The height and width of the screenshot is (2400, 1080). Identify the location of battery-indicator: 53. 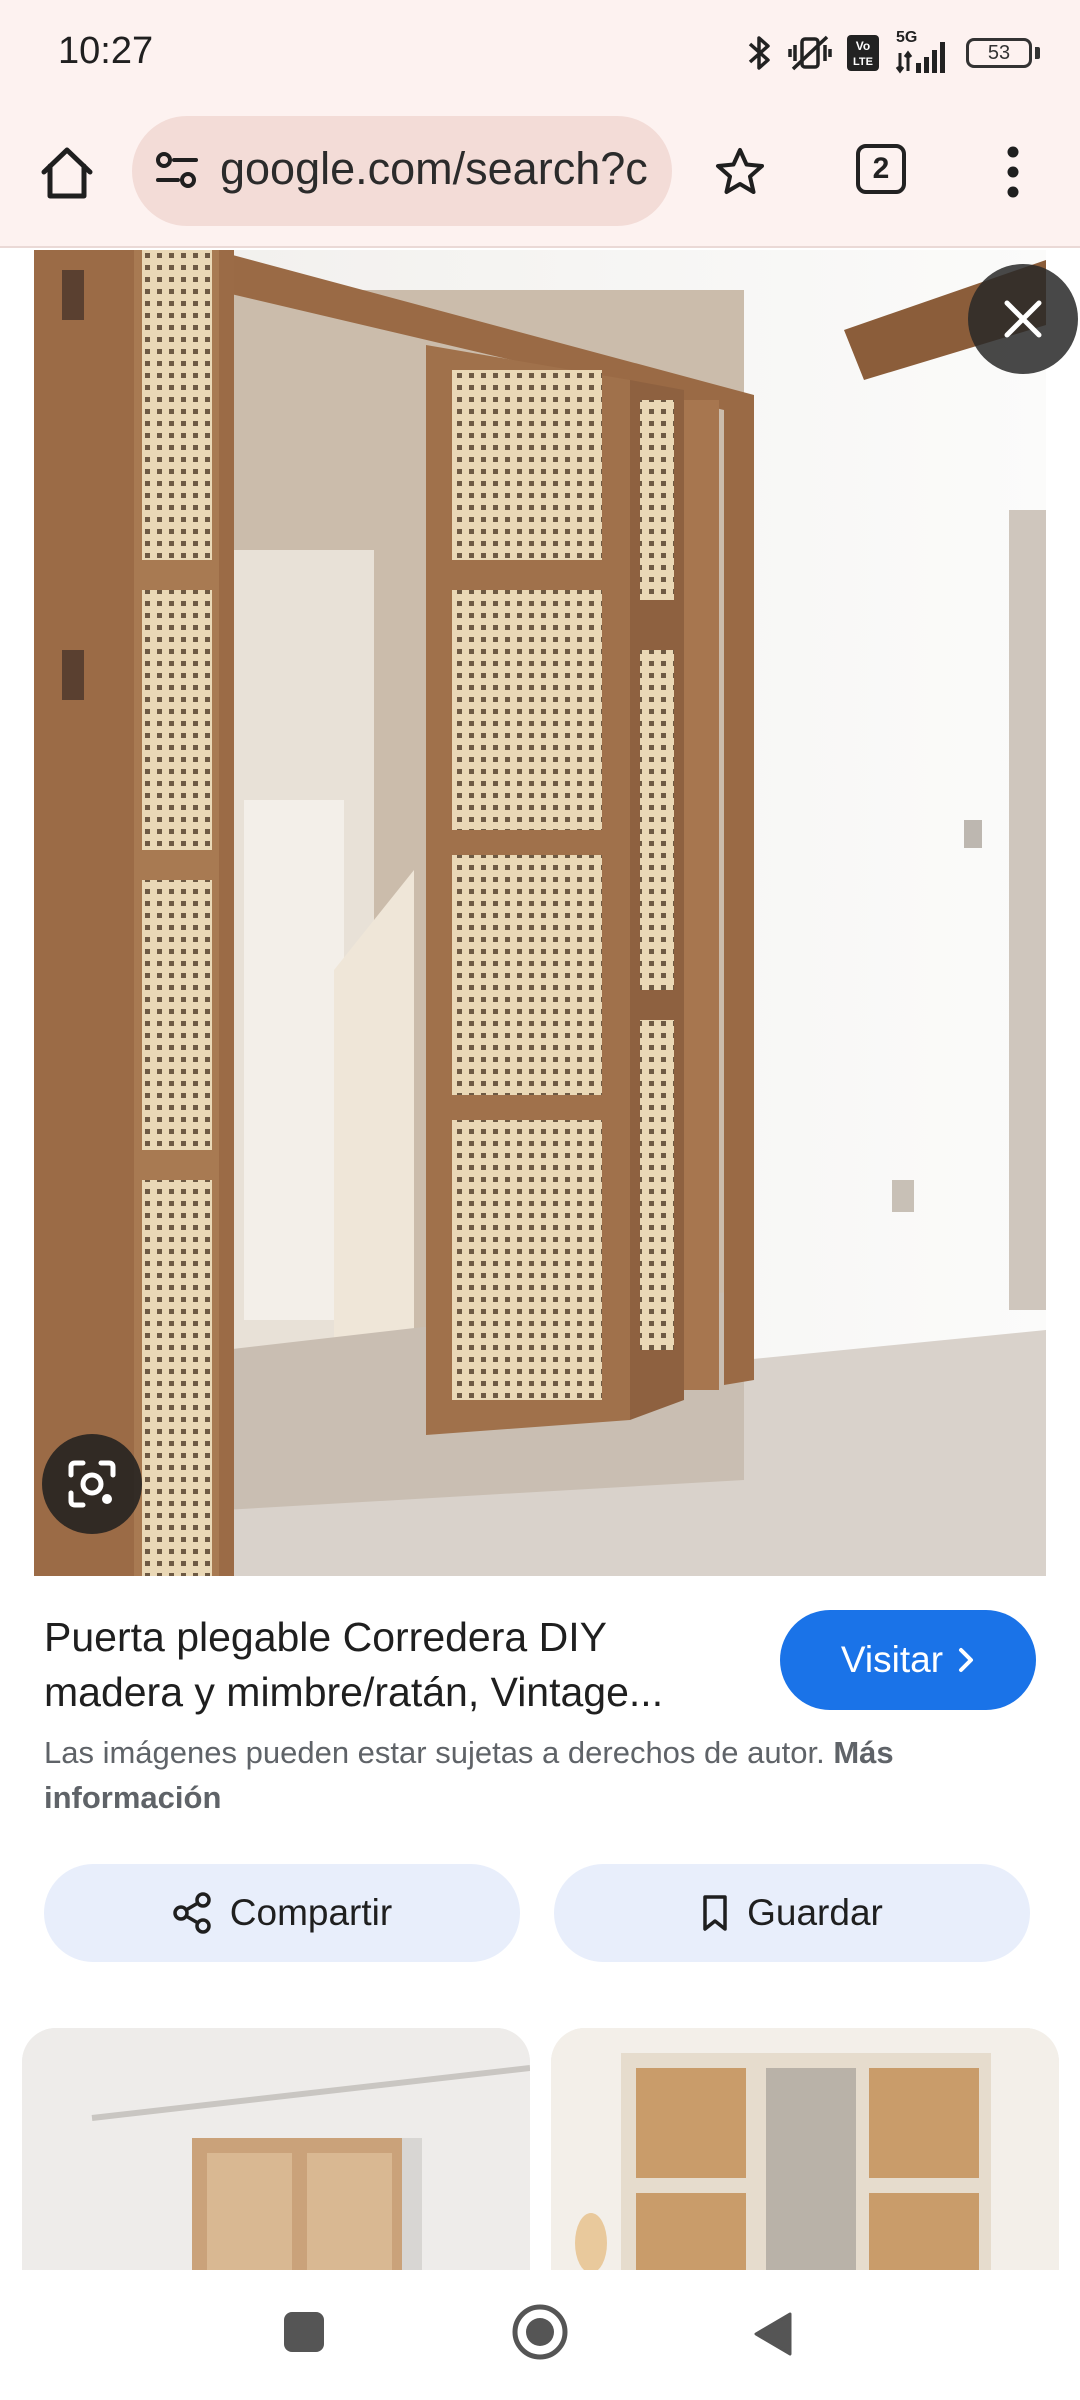
(1003, 53).